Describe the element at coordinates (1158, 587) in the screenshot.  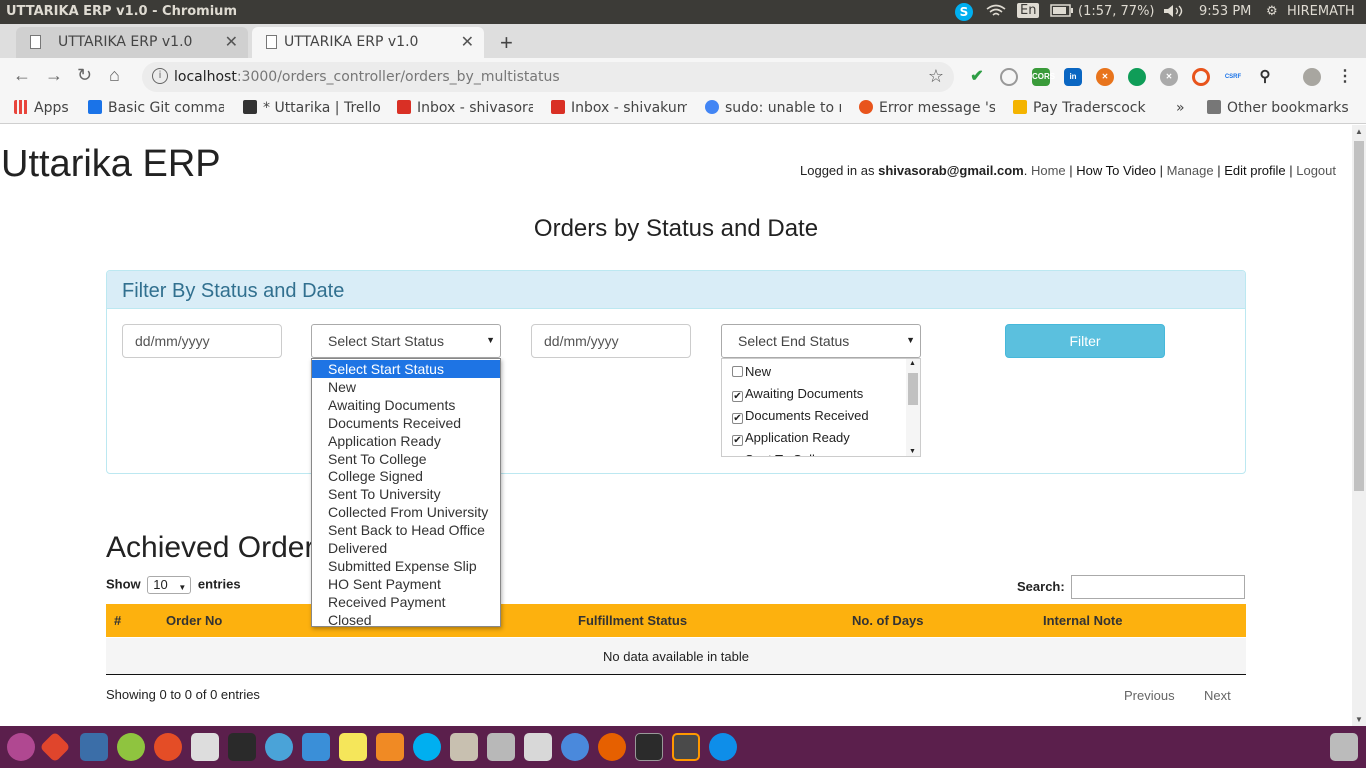
I see `search-input` at that location.